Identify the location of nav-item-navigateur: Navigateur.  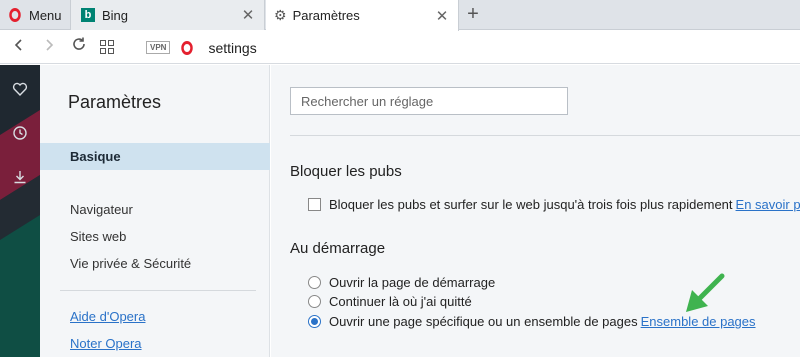
(155, 209).